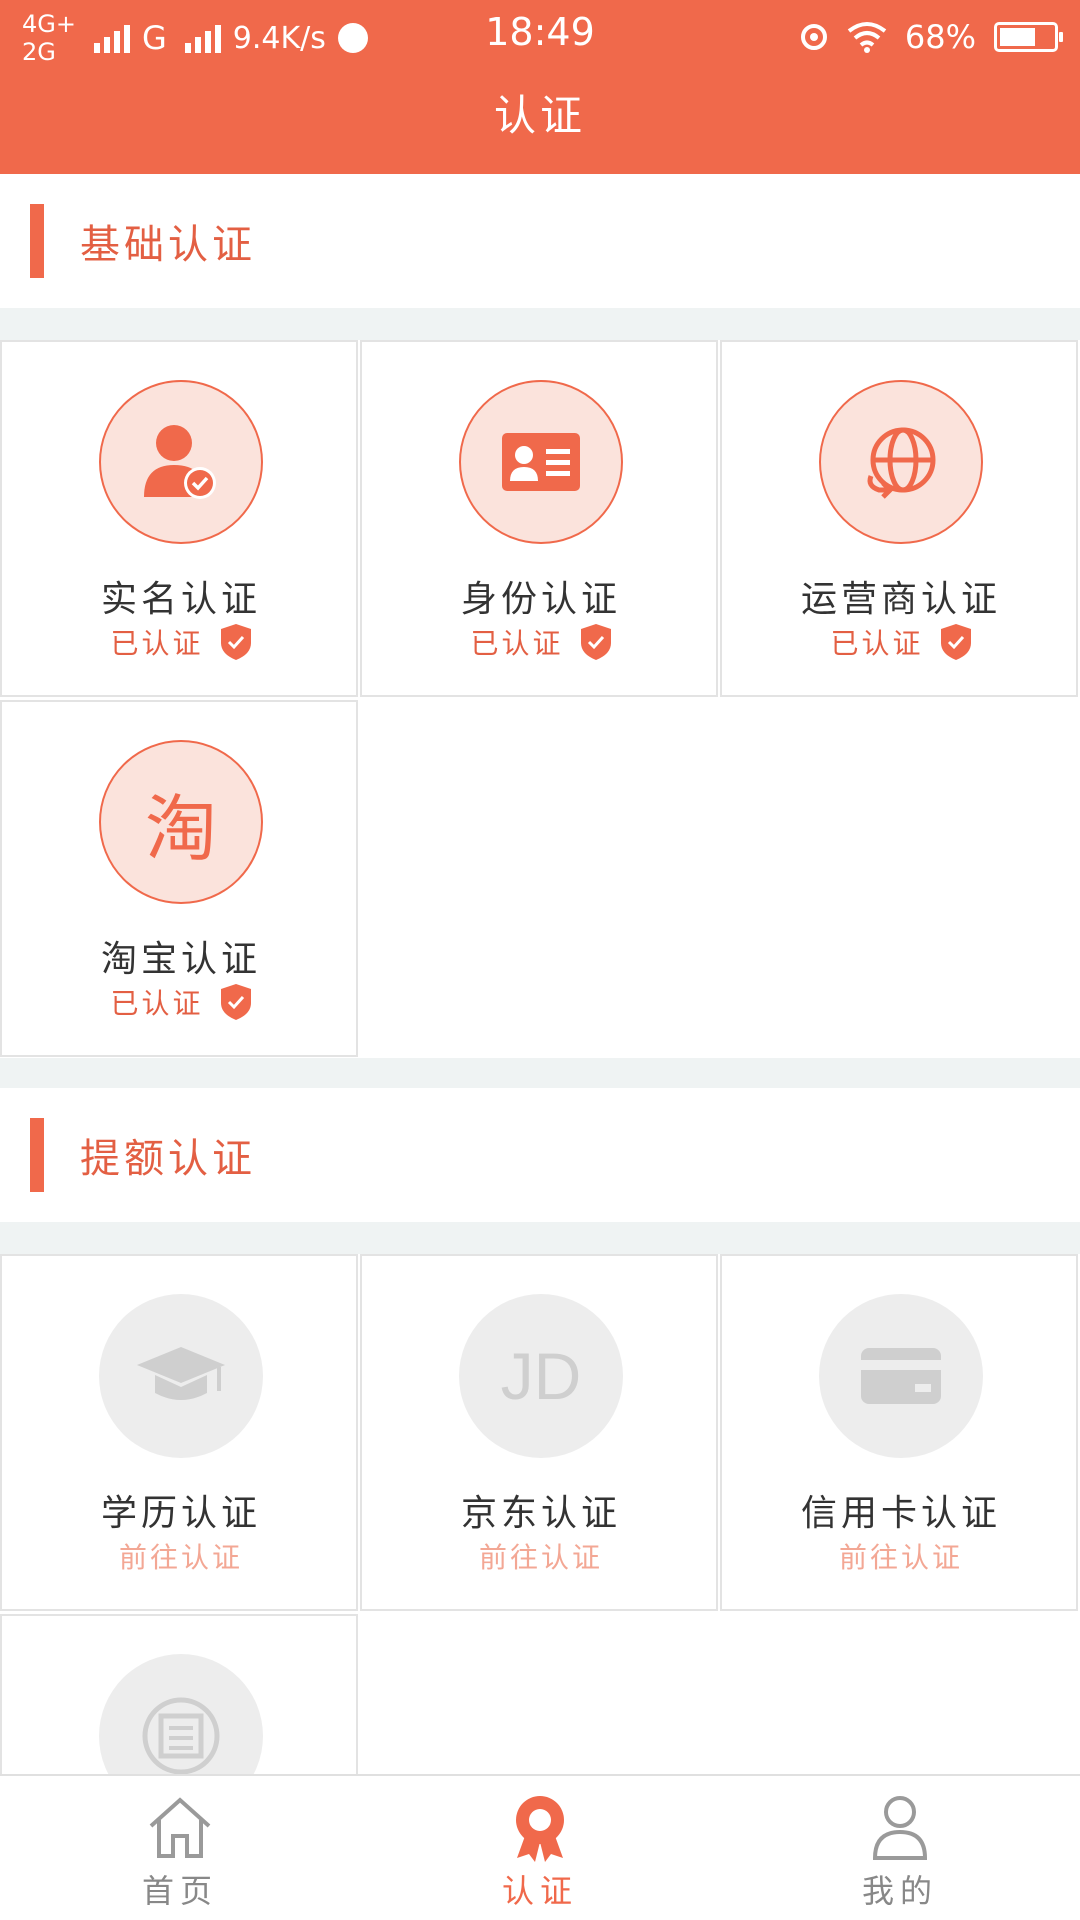  I want to click on card-title: 运营商认证, so click(900, 599).